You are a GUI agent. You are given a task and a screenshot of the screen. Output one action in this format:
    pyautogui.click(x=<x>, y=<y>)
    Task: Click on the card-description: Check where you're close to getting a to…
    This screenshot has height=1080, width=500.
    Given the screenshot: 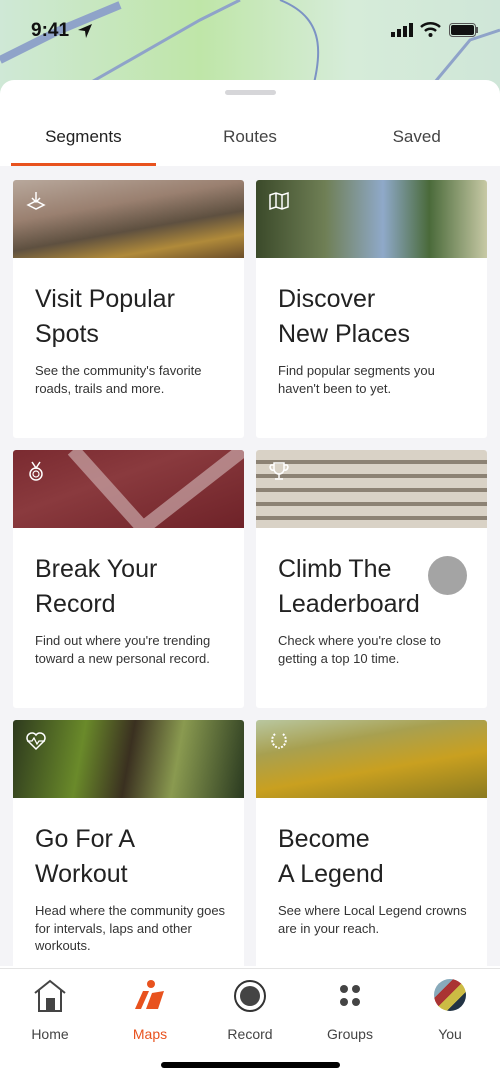 What is the action you would take?
    pyautogui.click(x=359, y=649)
    